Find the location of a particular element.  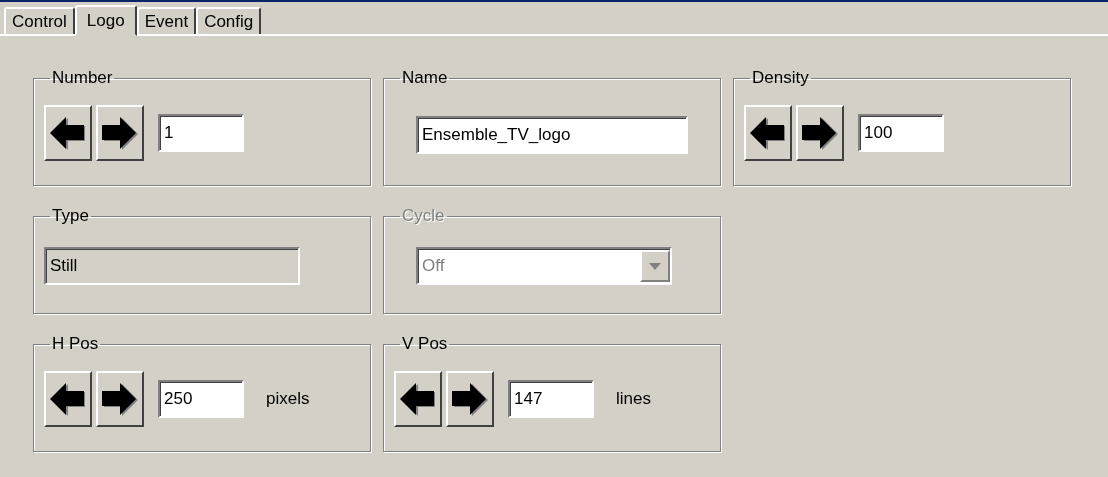

tab: Logo is located at coordinates (105, 20).